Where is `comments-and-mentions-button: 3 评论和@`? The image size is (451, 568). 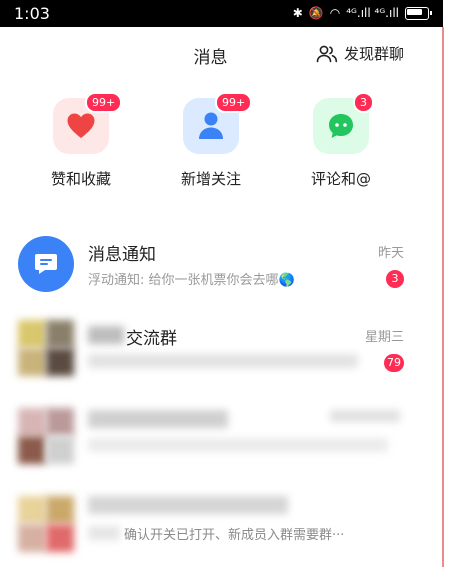
comments-and-mentions-button: 3 评论和@ is located at coordinates (341, 140).